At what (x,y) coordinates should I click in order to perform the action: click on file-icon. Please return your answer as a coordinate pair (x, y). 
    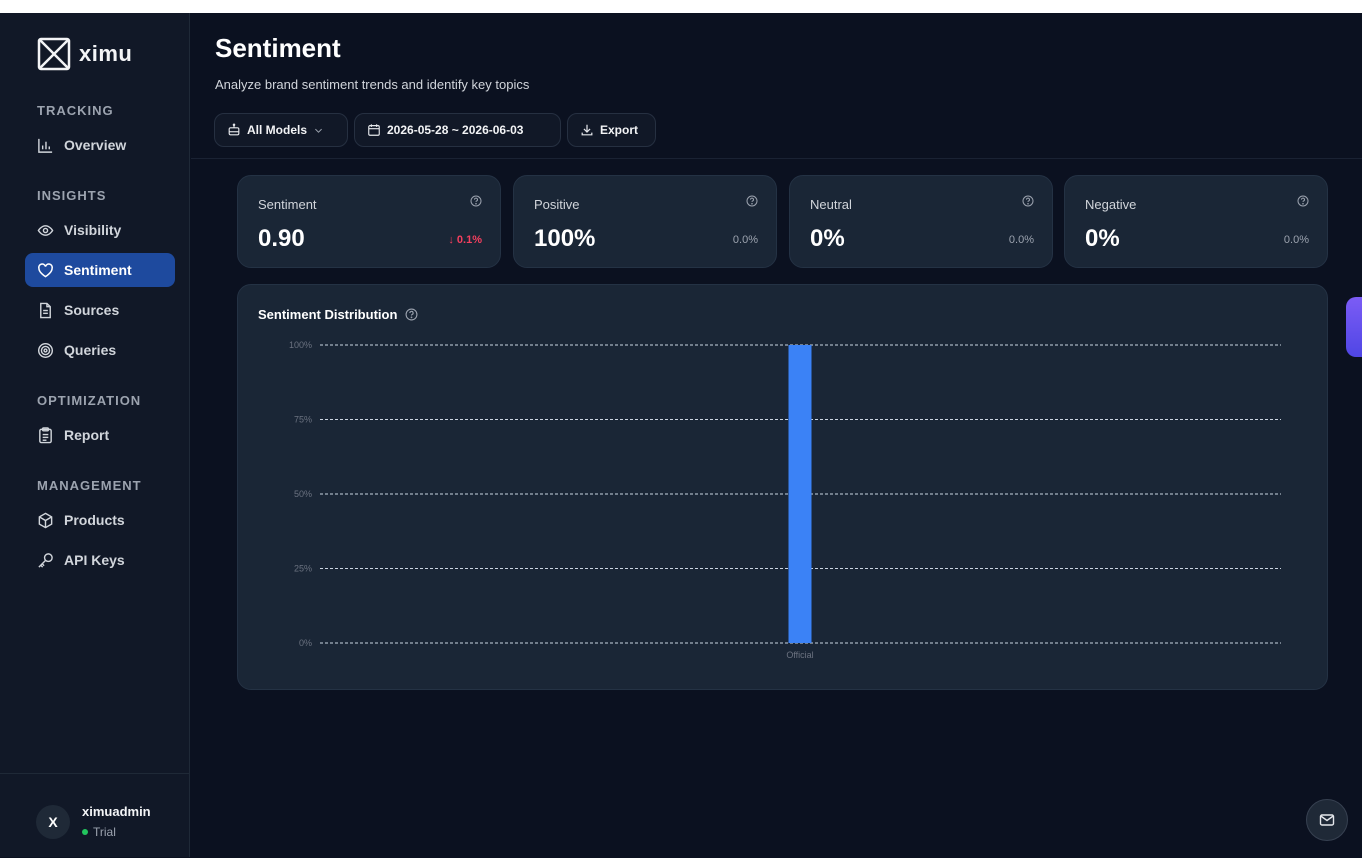
    Looking at the image, I should click on (45, 310).